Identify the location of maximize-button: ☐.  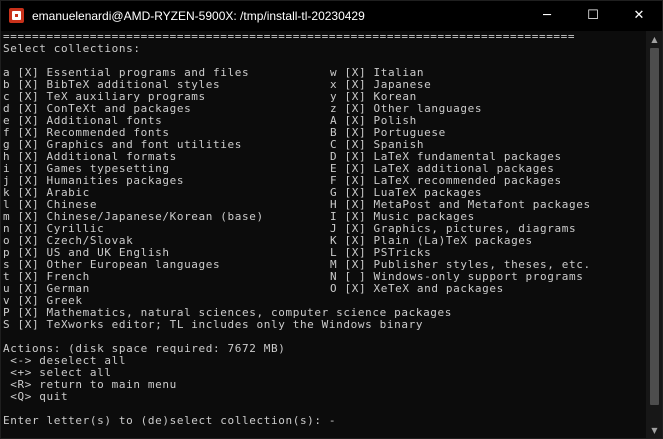
(593, 16).